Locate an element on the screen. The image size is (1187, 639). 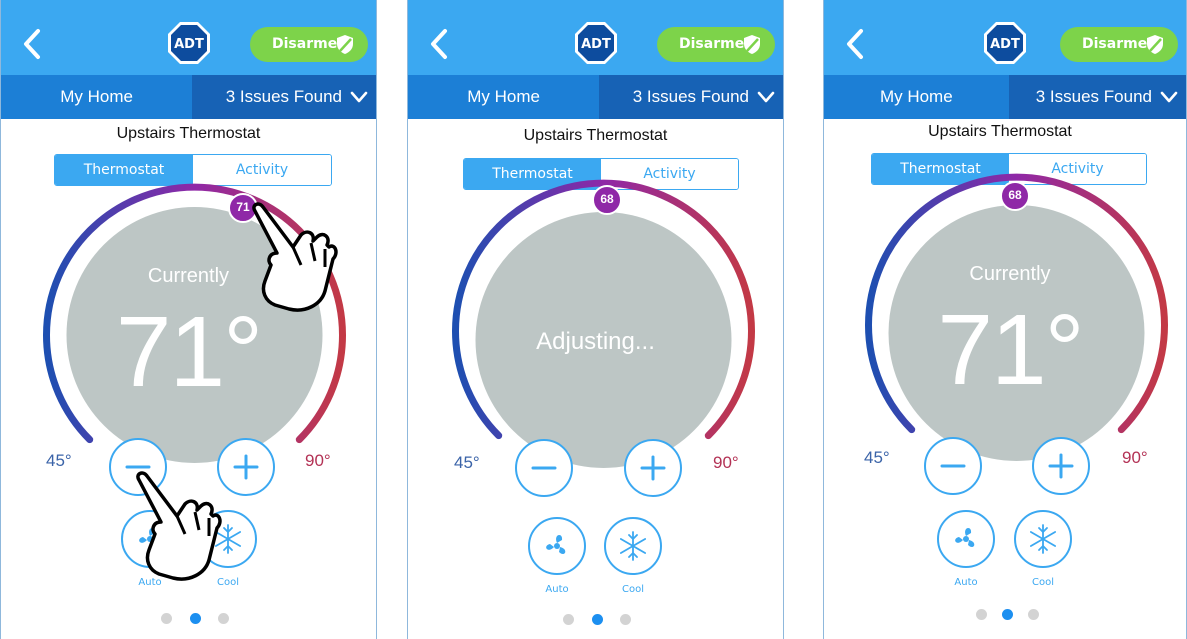
current-temperature: 71° is located at coordinates (1010, 350).